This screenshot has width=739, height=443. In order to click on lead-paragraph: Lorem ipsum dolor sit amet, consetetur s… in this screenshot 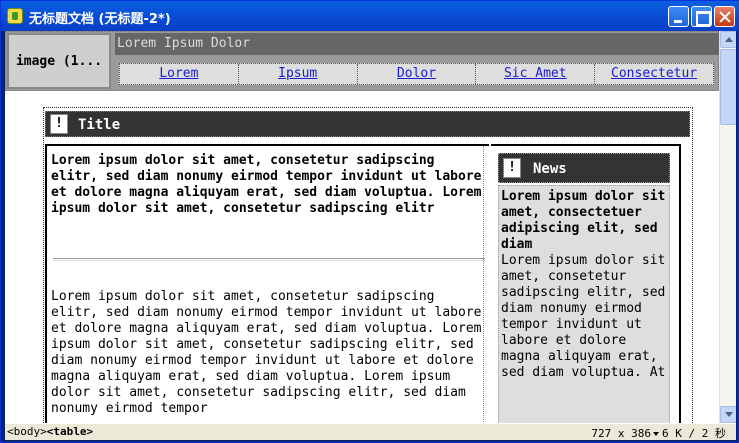, I will do `click(268, 185)`.